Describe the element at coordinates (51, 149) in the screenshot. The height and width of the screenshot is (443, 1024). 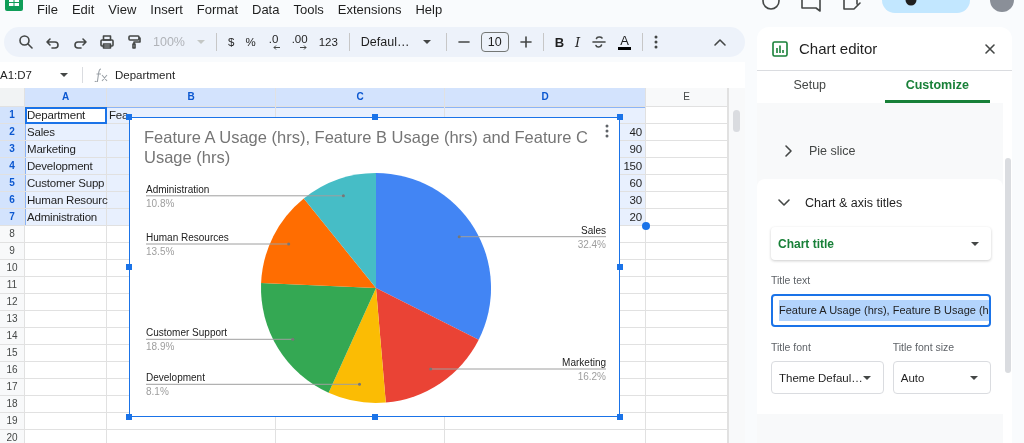
I see `table-cell: Marketing` at that location.